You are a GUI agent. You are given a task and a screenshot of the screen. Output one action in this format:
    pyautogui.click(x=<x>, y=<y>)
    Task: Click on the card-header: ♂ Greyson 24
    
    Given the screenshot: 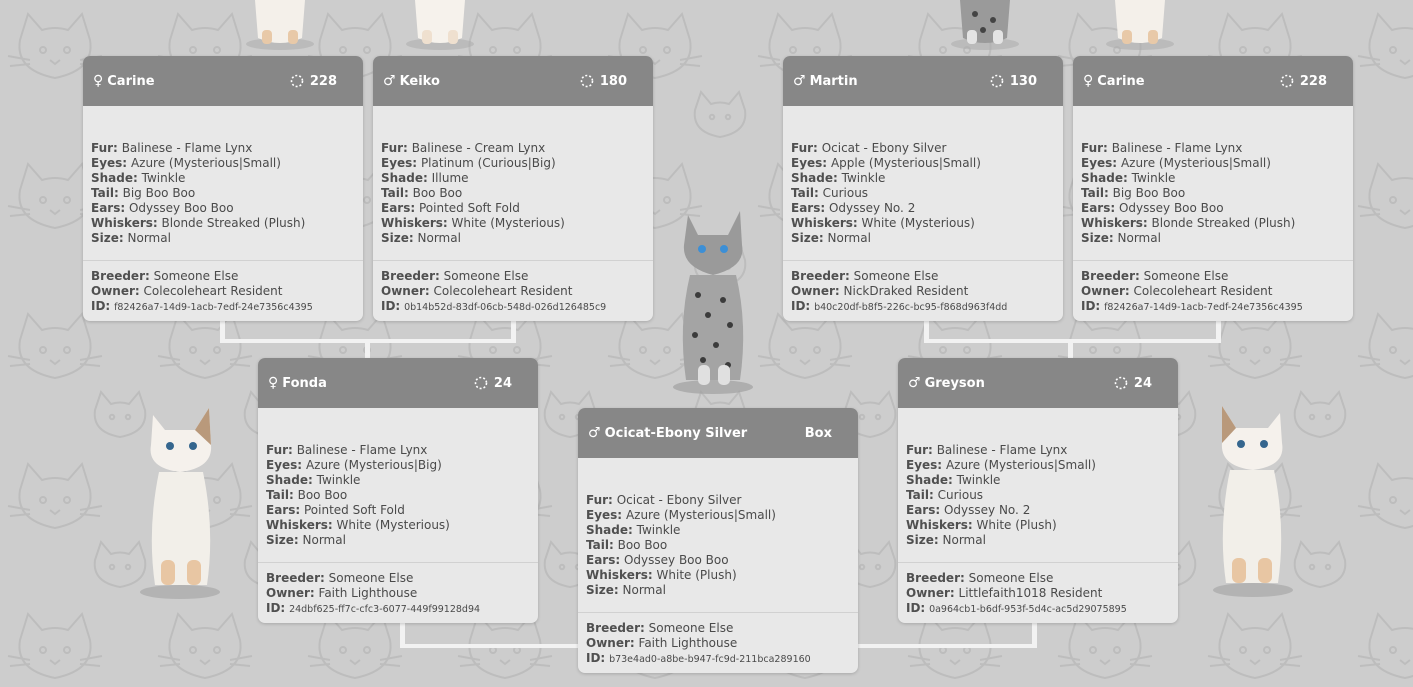 What is the action you would take?
    pyautogui.click(x=1038, y=383)
    